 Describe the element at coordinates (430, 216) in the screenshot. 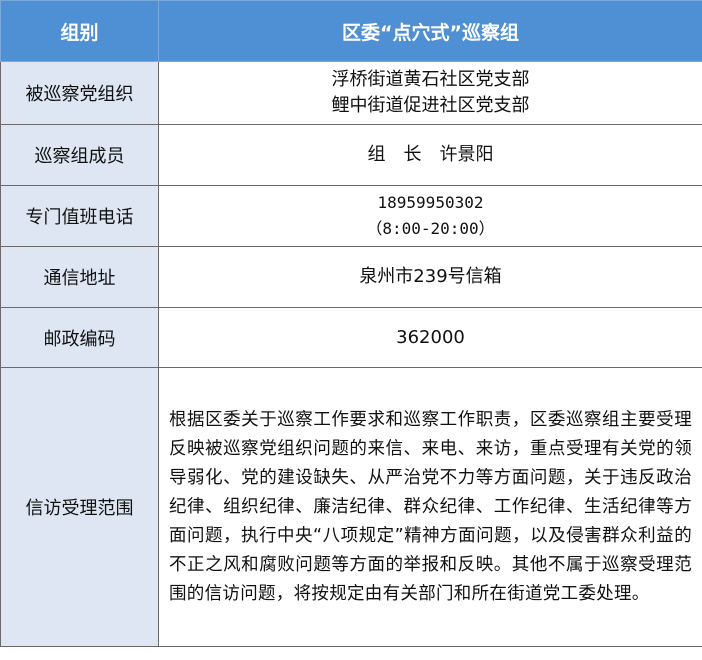

I see `phone-value: 18959950302 （8:00-20:00）` at that location.